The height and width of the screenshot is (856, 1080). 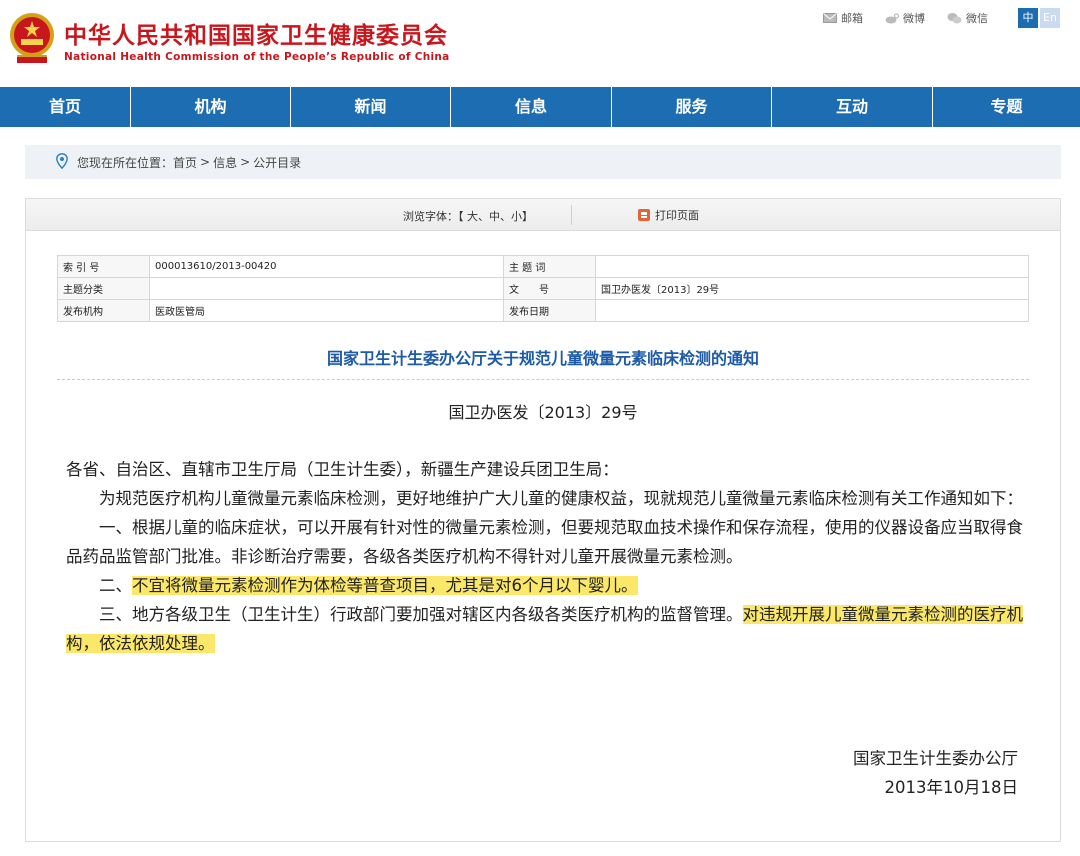 I want to click on document-number: 国卫办医发〔2013〕29号, so click(x=543, y=412).